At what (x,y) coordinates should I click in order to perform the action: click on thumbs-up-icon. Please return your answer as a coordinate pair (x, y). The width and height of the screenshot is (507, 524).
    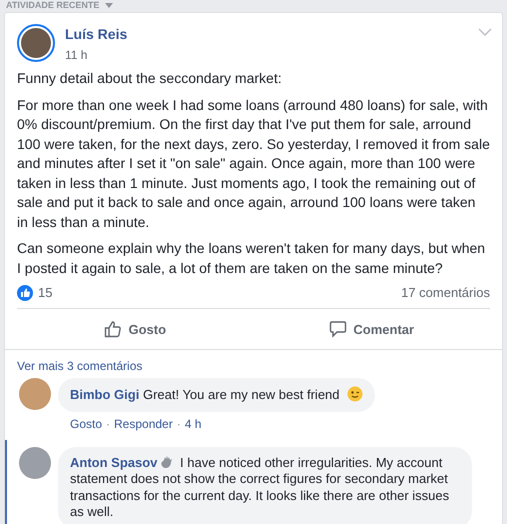
    Looking at the image, I should click on (113, 329).